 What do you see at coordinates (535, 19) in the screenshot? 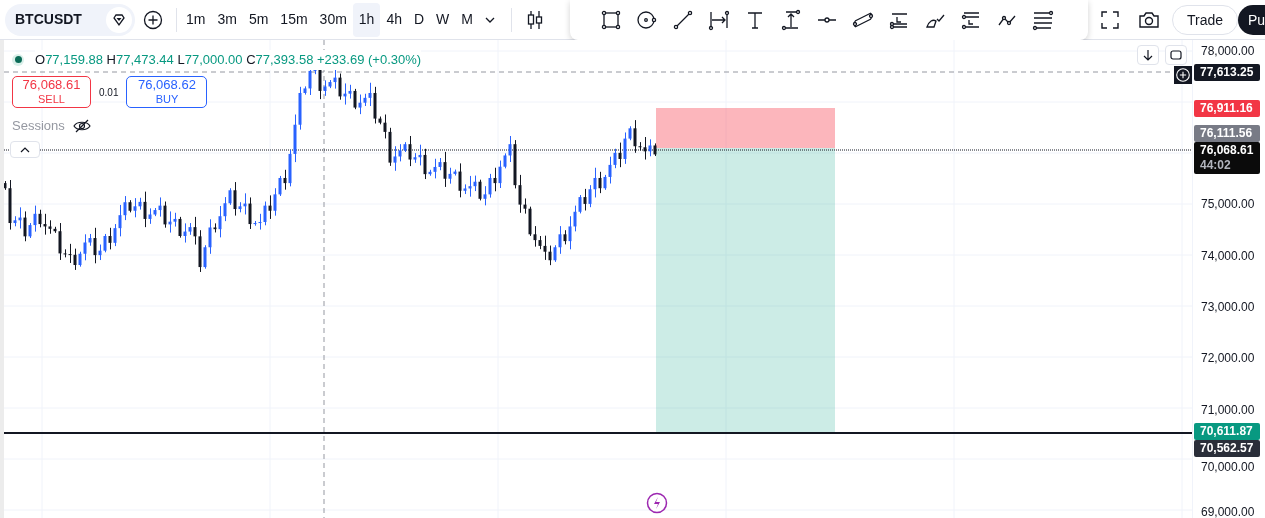
I see `candlestick-icon` at bounding box center [535, 19].